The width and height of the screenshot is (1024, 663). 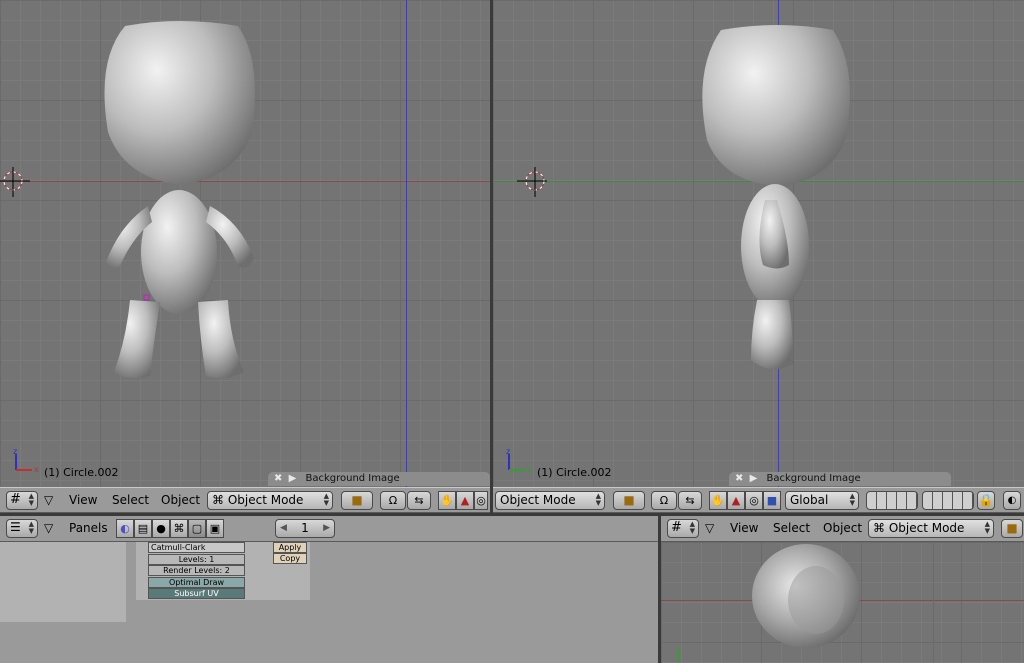 What do you see at coordinates (88, 528) in the screenshot?
I see `panels-label: Panels` at bounding box center [88, 528].